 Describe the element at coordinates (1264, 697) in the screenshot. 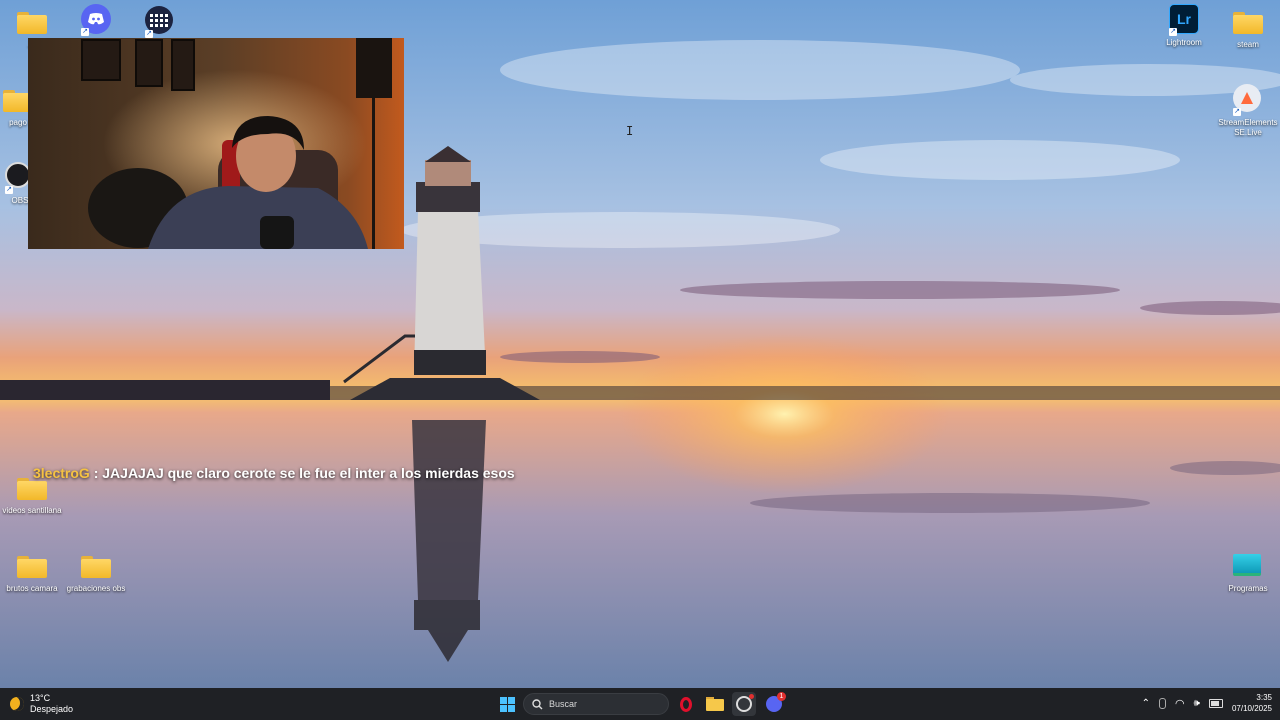

I see `clock-time: 3:35` at that location.